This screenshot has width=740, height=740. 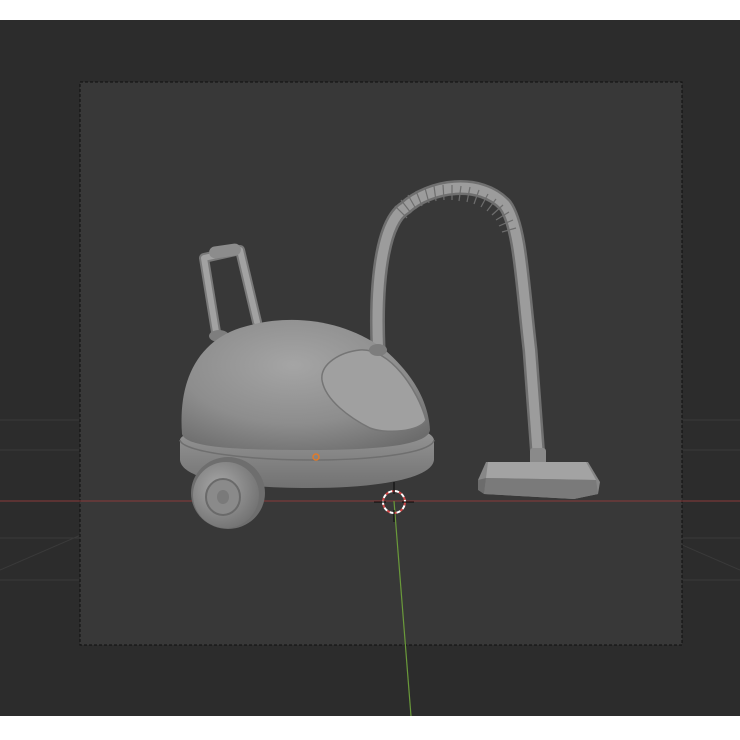 What do you see at coordinates (370, 728) in the screenshot?
I see `bottom-strip` at bounding box center [370, 728].